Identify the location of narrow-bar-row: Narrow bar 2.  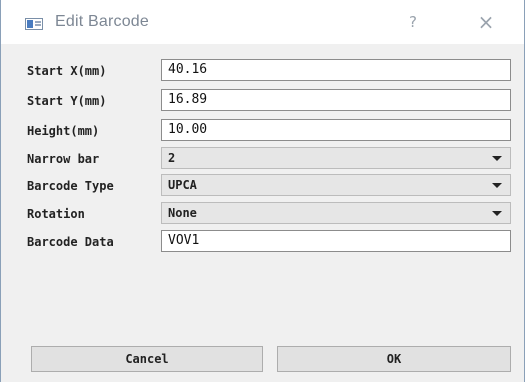
(262, 159).